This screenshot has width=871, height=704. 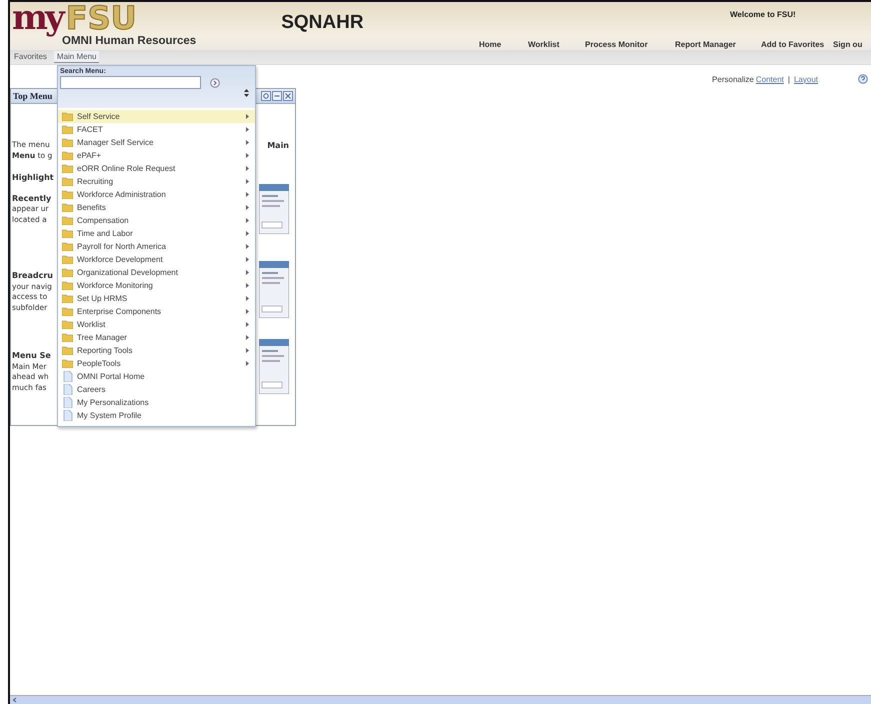 I want to click on menu-item: Worklist, so click(x=156, y=324).